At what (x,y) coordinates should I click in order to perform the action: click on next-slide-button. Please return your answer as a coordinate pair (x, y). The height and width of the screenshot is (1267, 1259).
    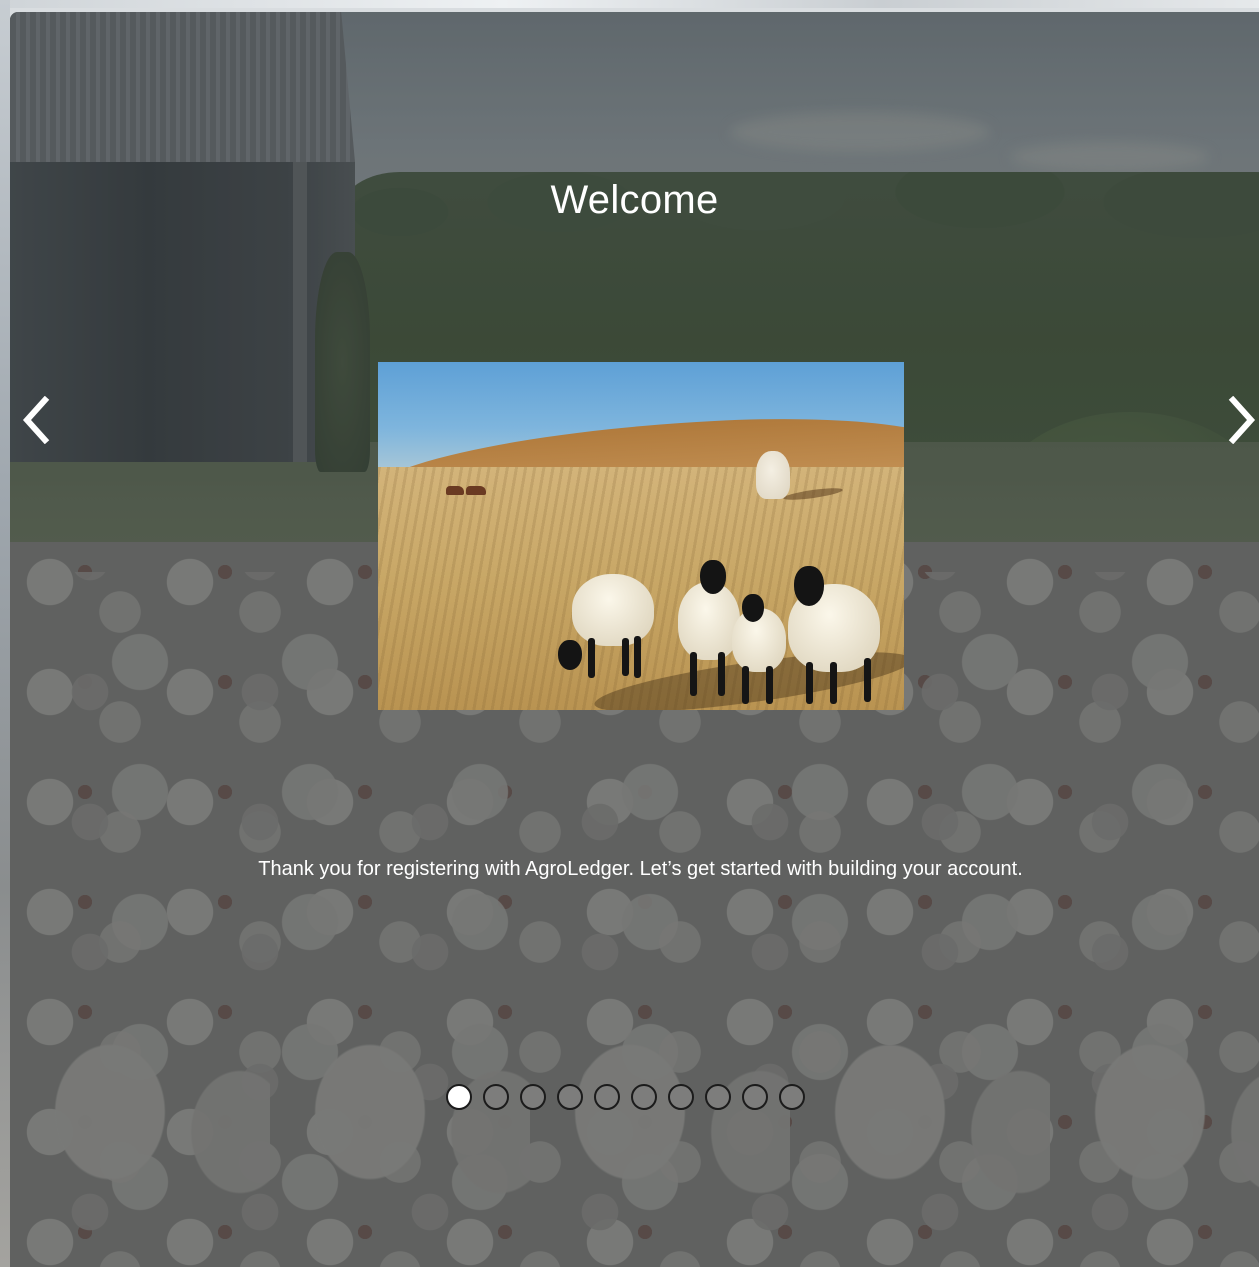
    Looking at the image, I should click on (1240, 420).